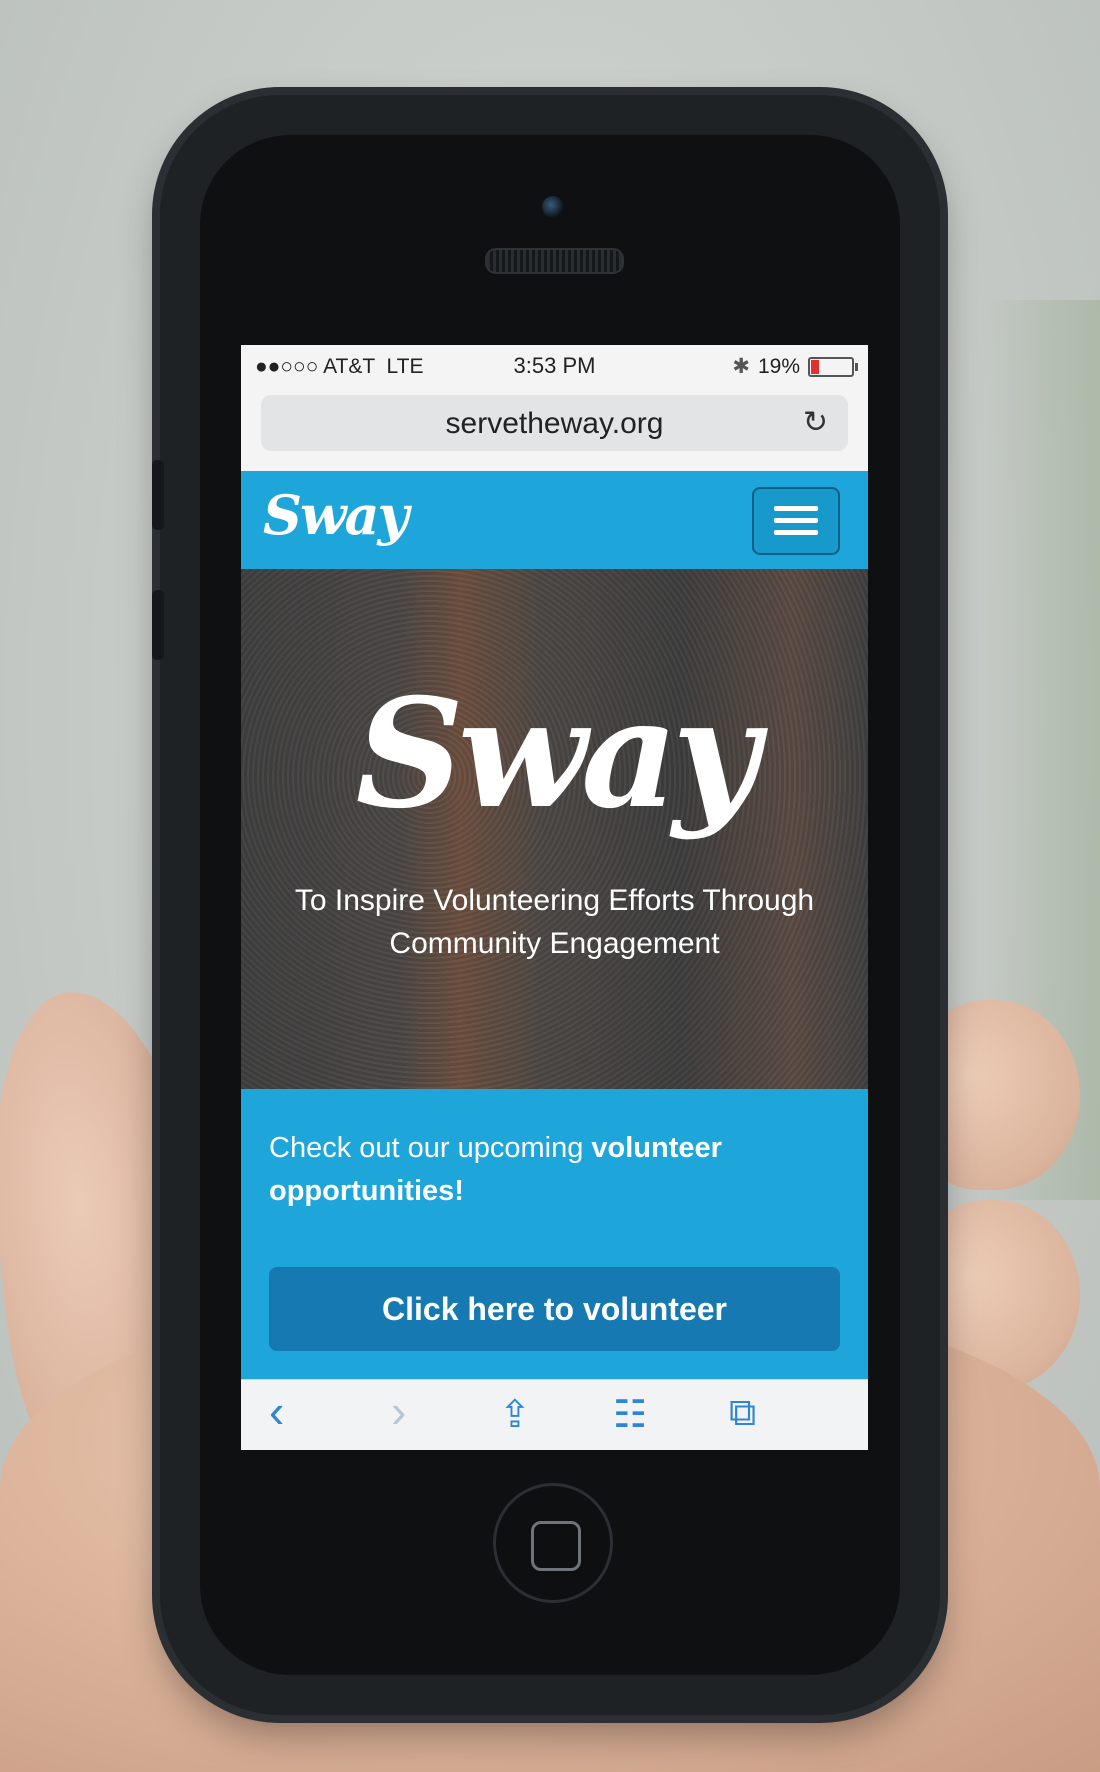 The height and width of the screenshot is (1772, 1100). I want to click on share-icon: ⇪, so click(515, 1414).